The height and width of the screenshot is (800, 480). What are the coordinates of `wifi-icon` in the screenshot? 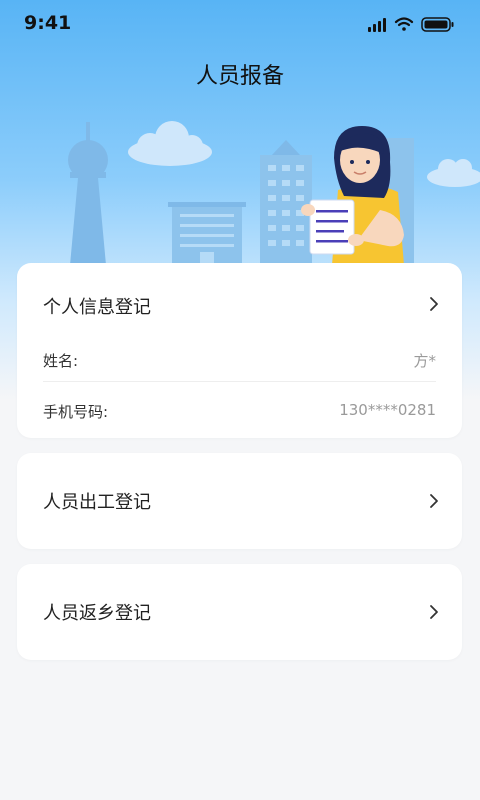 It's located at (404, 24).